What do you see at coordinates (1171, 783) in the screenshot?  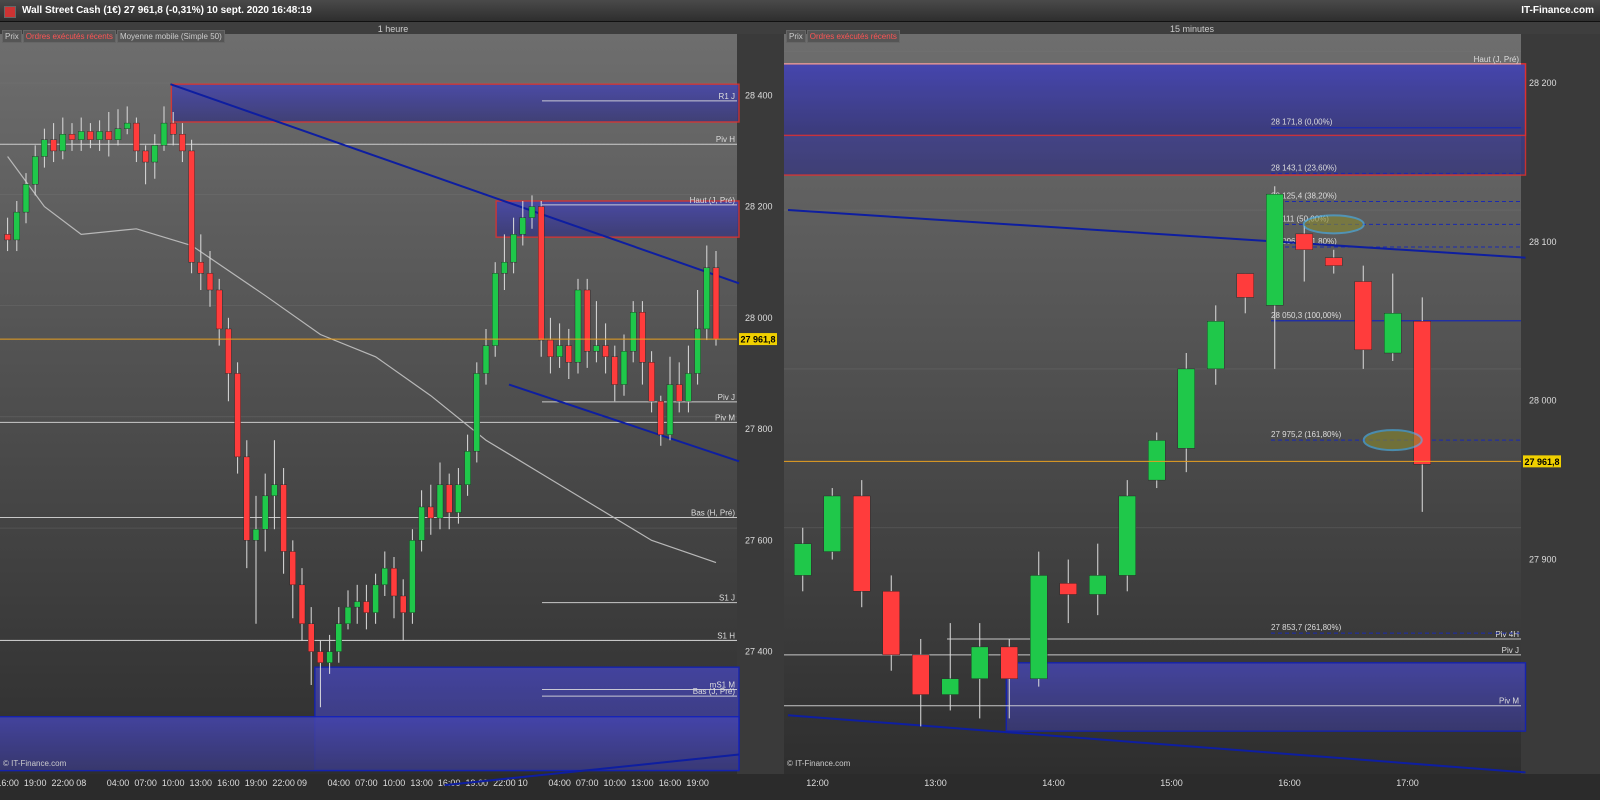 I see `x-tick-label: 15:00` at bounding box center [1171, 783].